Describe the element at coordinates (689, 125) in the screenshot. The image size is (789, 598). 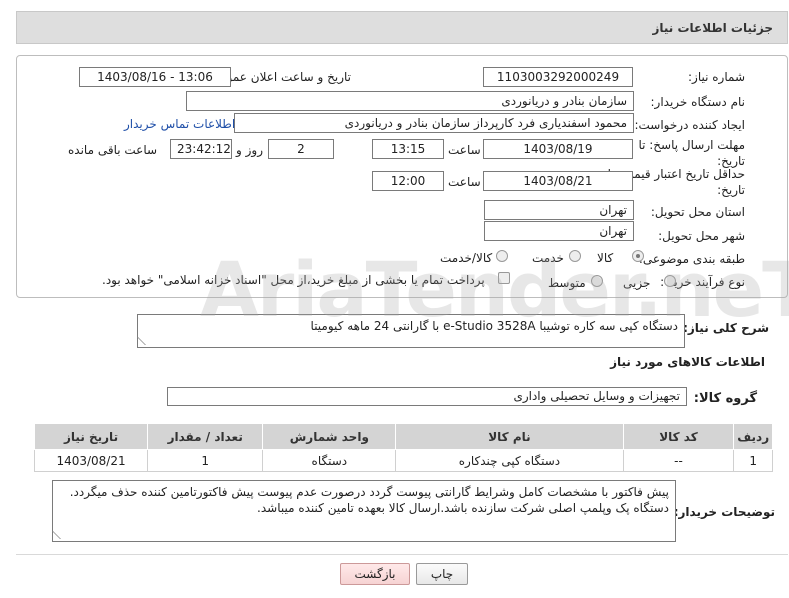
I see `creator-label: ایجاد کننده درخواست:` at that location.